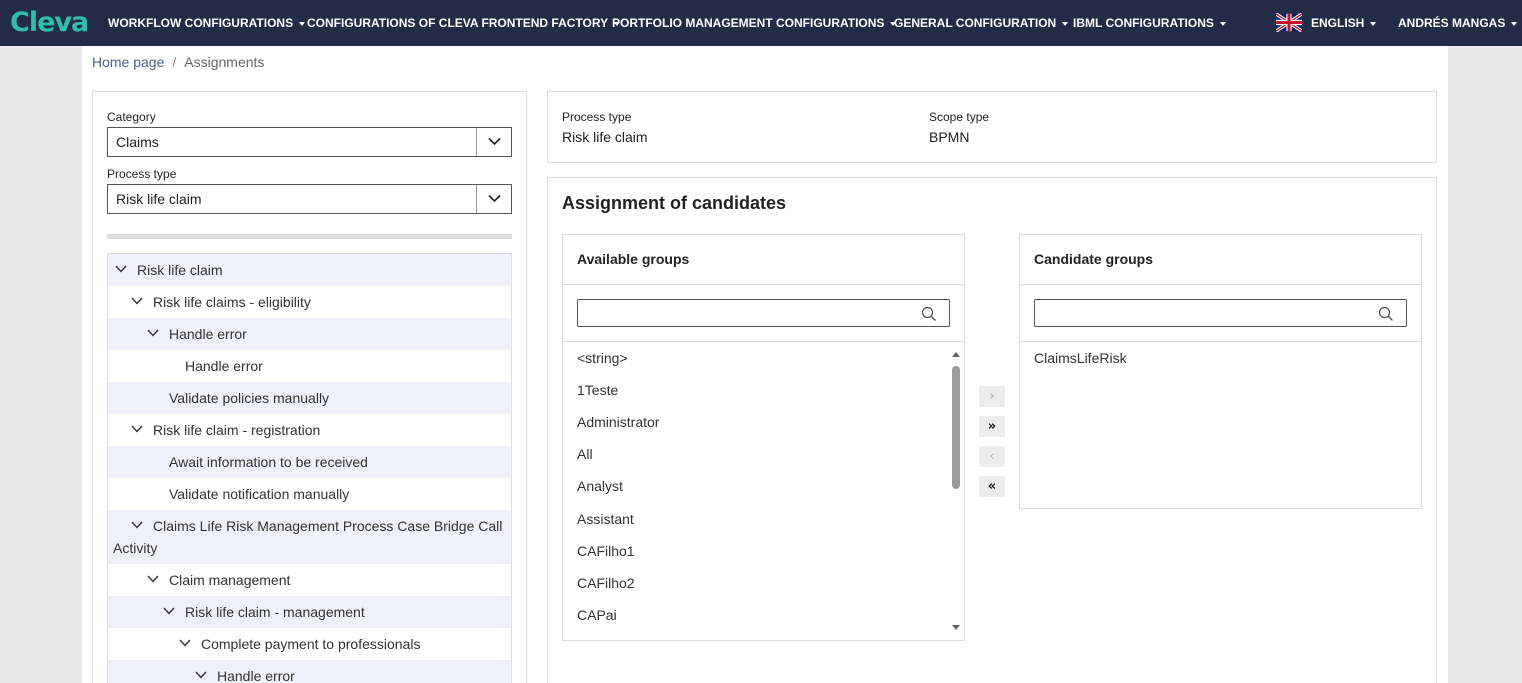  What do you see at coordinates (956, 627) in the screenshot?
I see `scroll-down-icon` at bounding box center [956, 627].